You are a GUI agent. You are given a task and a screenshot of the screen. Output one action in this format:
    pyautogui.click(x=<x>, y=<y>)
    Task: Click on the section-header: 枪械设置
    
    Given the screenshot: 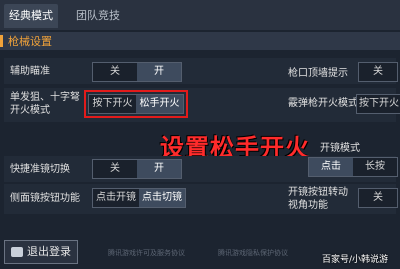 What is the action you would take?
    pyautogui.click(x=200, y=41)
    